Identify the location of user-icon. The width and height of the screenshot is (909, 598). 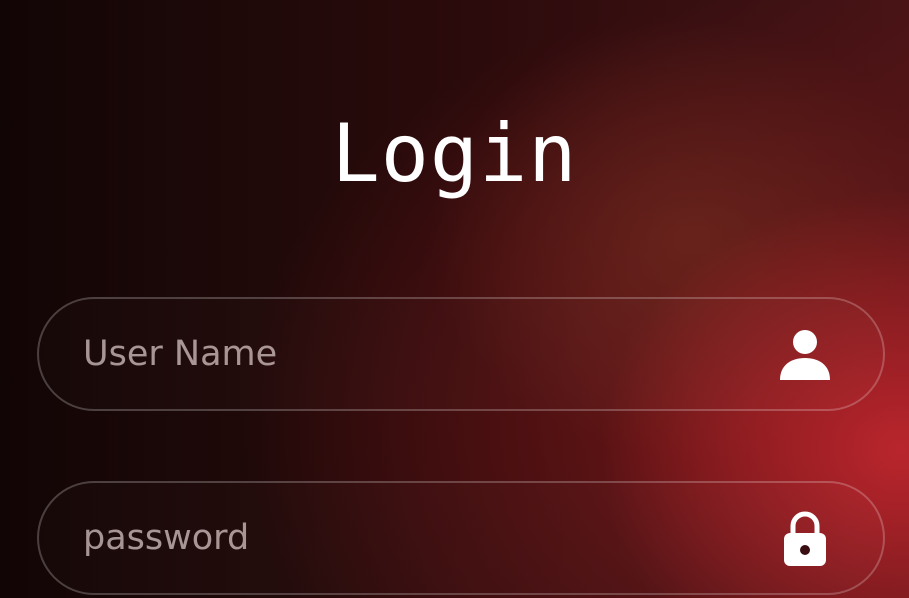
(805, 355).